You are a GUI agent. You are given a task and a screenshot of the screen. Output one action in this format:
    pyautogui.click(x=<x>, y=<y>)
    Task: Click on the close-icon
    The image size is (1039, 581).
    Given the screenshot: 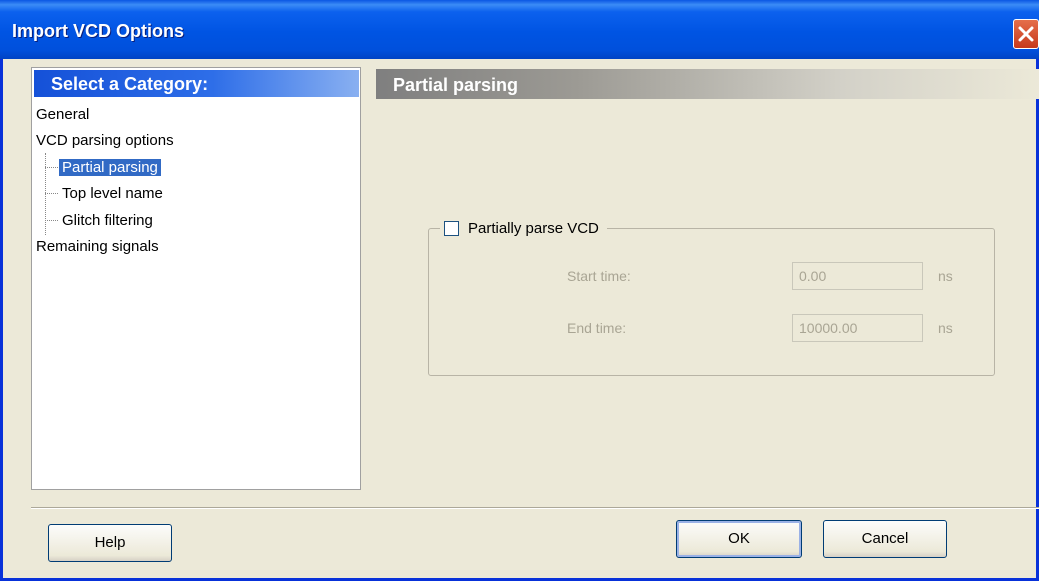 What is the action you would take?
    pyautogui.click(x=1026, y=34)
    